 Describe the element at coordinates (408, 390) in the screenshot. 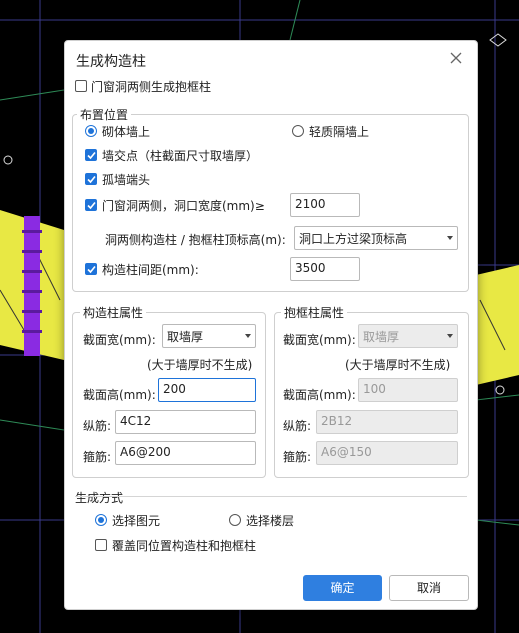

I see `frame-height-input: 100` at that location.